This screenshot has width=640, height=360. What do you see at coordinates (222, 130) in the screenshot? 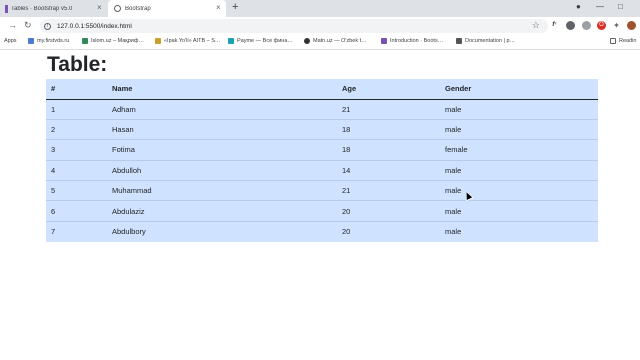
I see `cell-name: Hasan` at bounding box center [222, 130].